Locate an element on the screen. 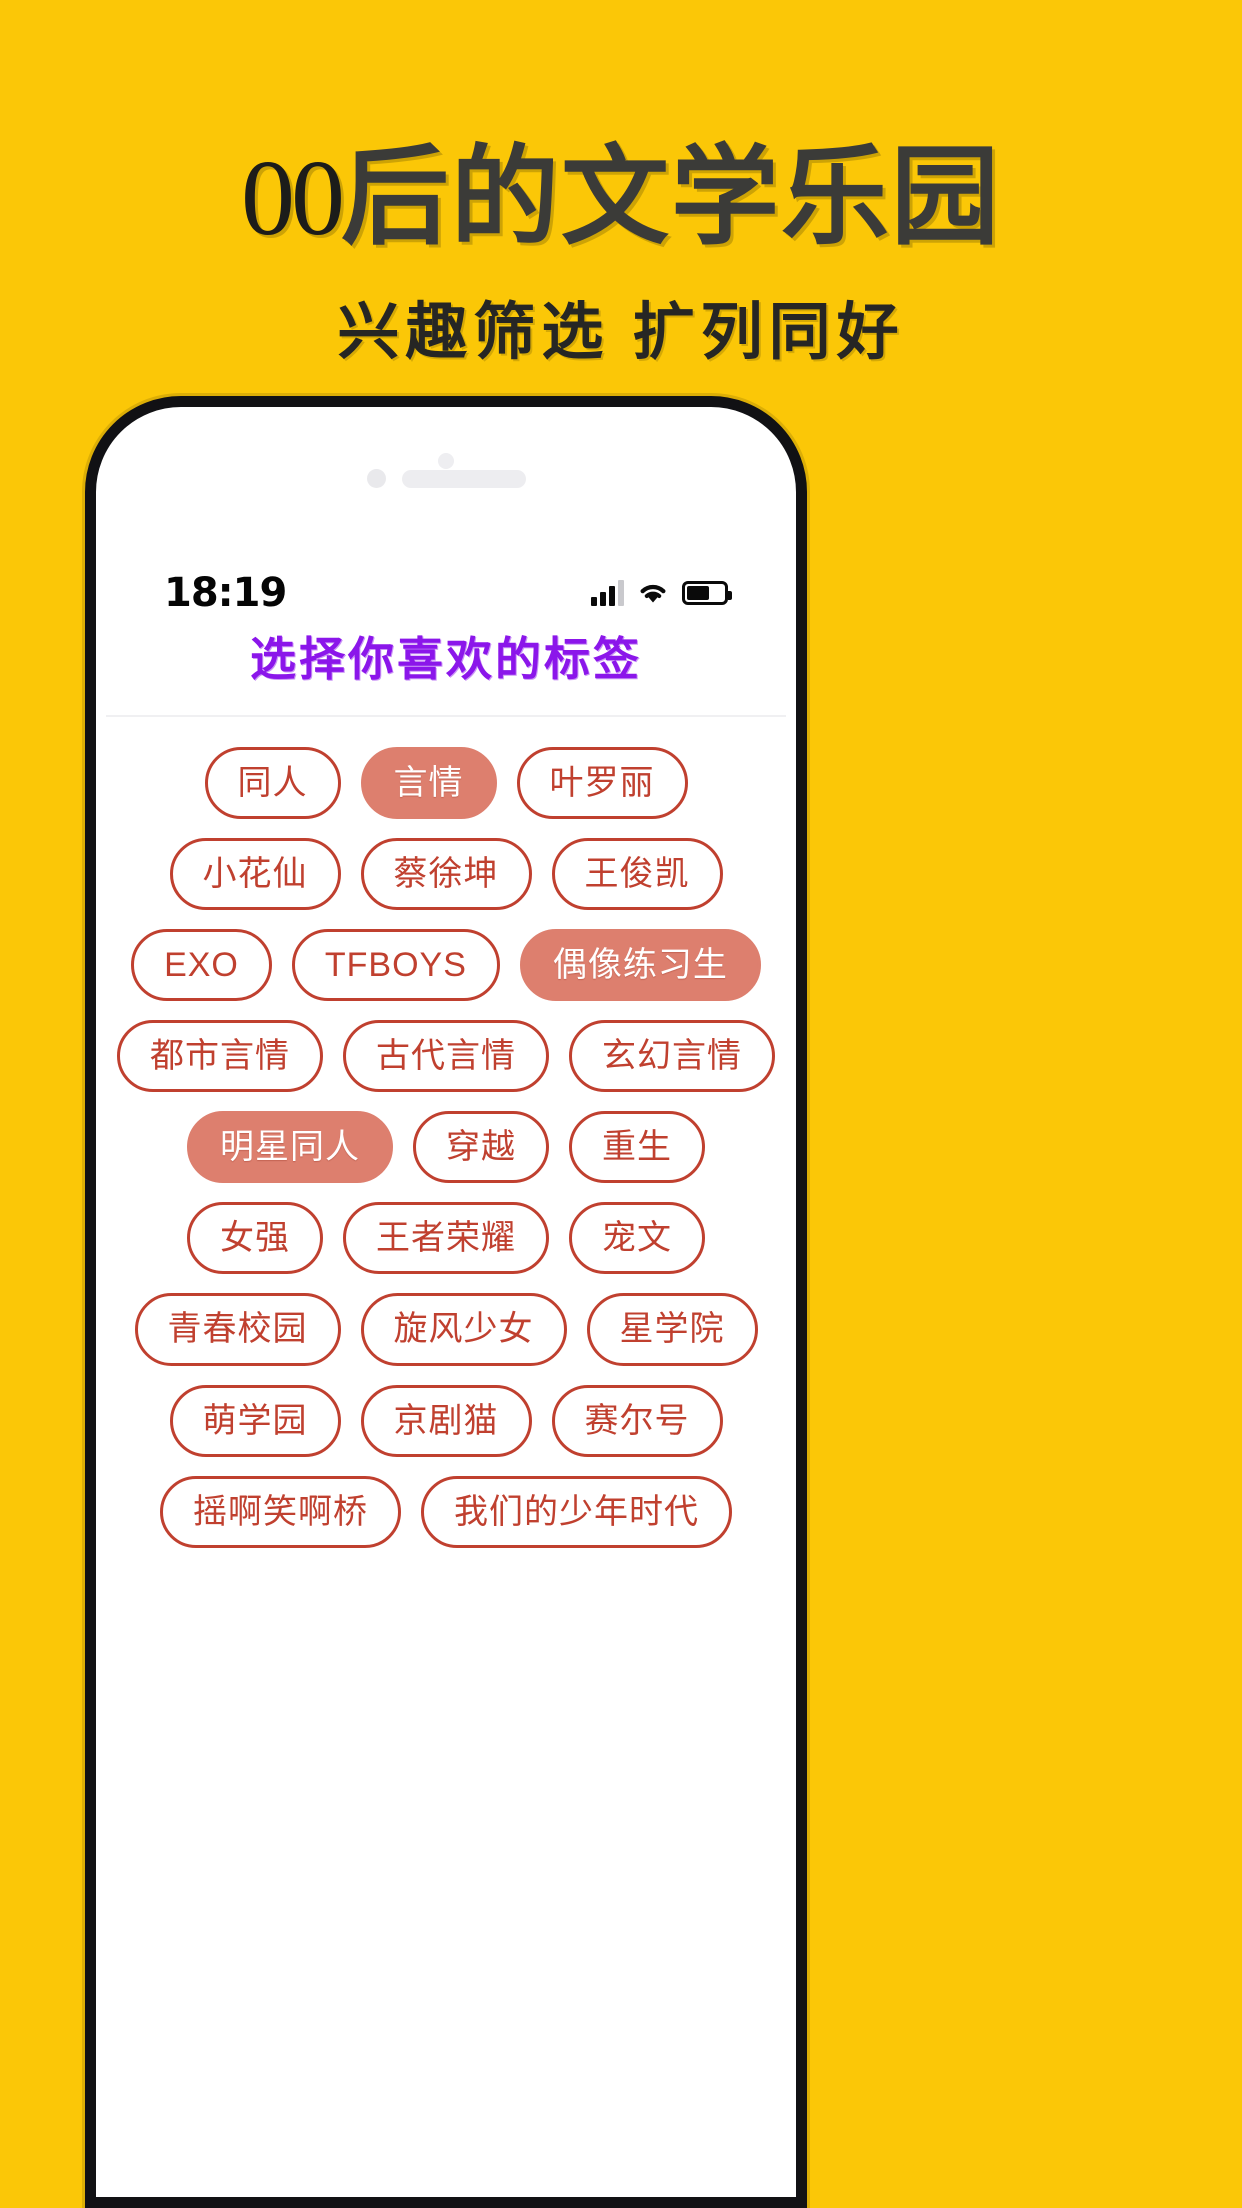  tag-chip: 星学院 is located at coordinates (672, 1329).